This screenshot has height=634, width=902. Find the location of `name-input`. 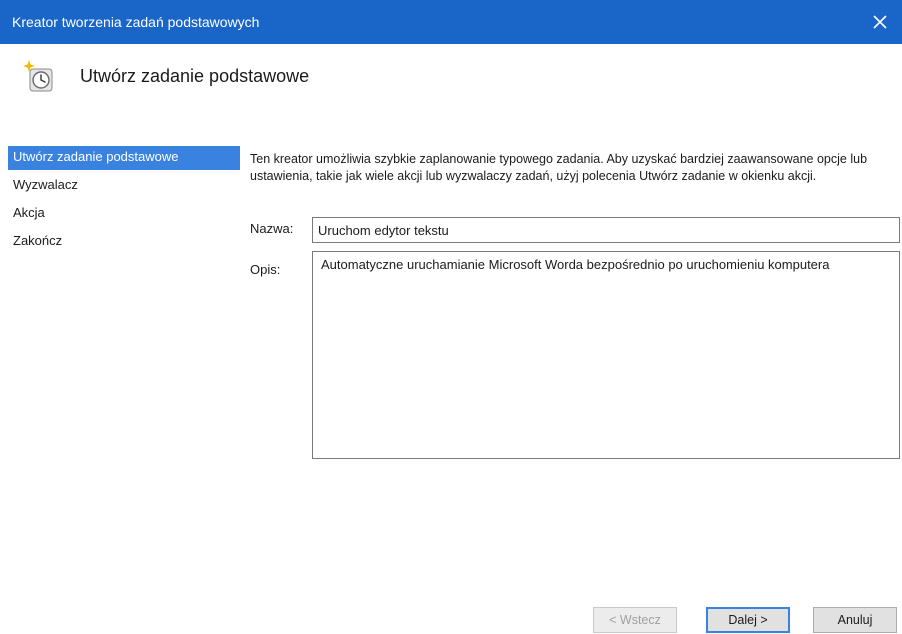

name-input is located at coordinates (606, 230).